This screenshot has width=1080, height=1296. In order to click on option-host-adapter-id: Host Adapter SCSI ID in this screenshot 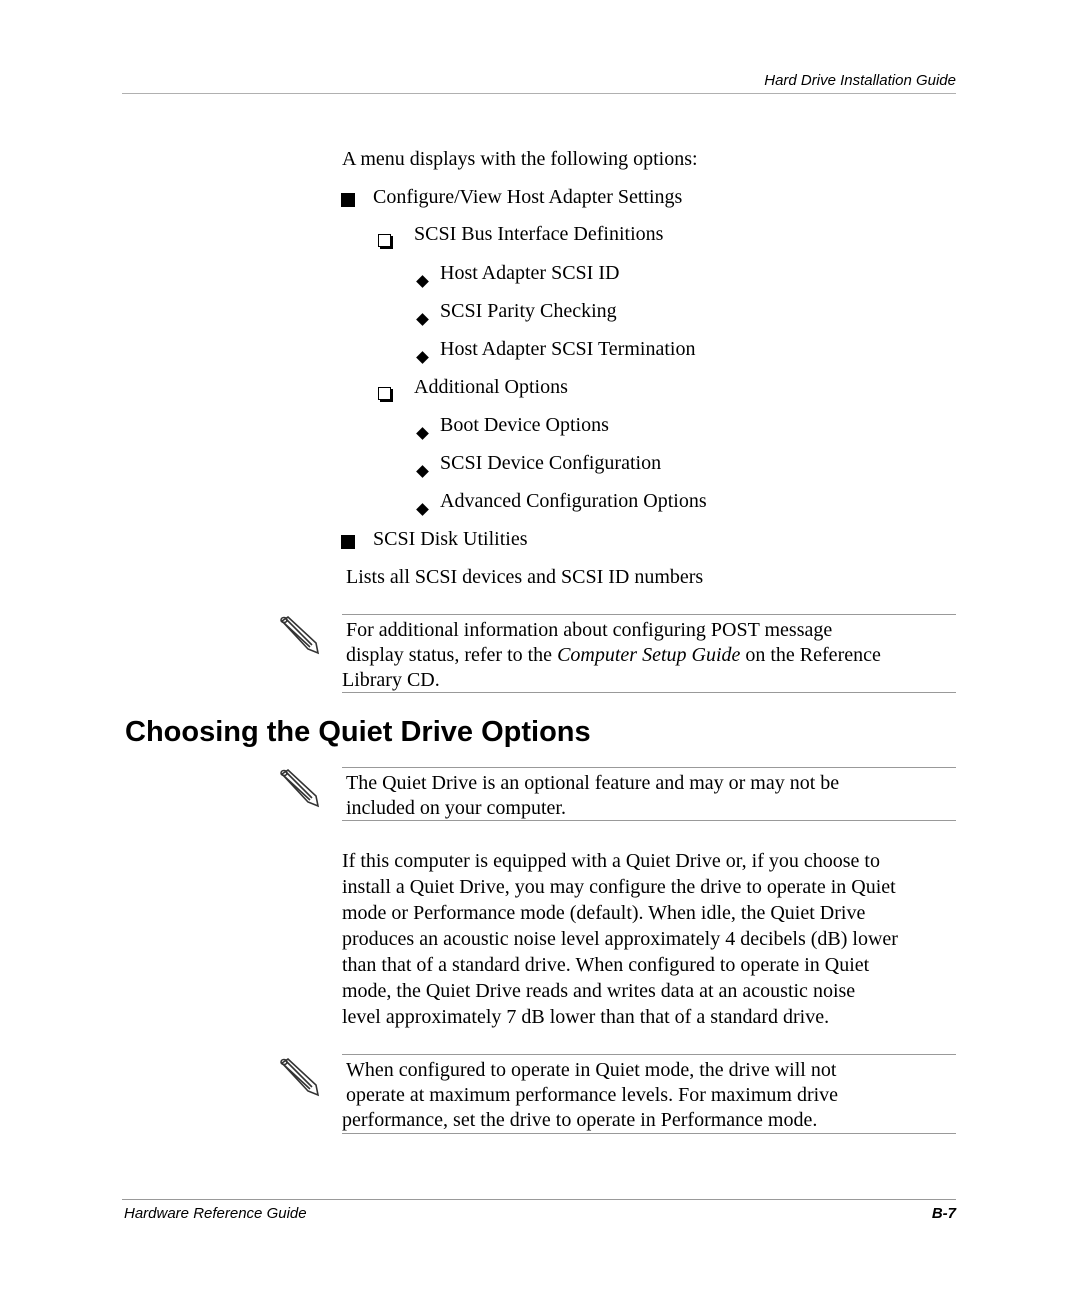, I will do `click(530, 273)`.